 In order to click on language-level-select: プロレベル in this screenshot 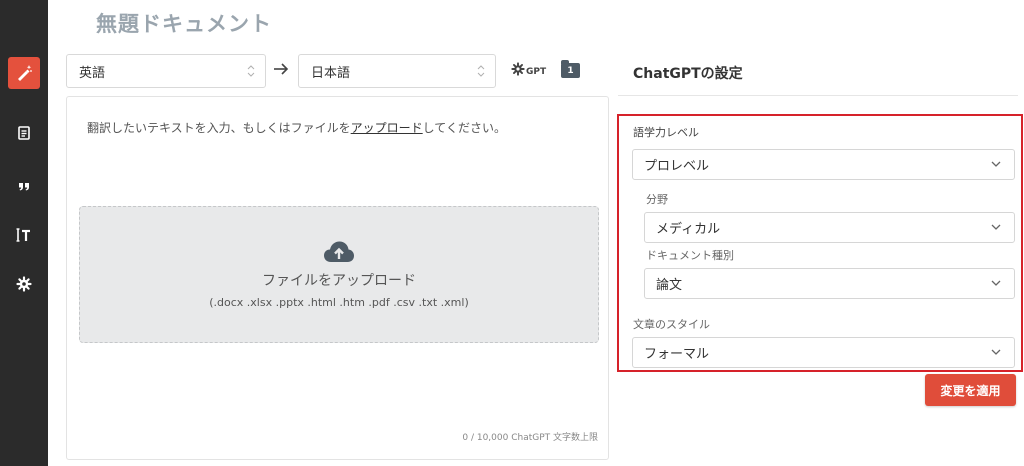, I will do `click(823, 164)`.